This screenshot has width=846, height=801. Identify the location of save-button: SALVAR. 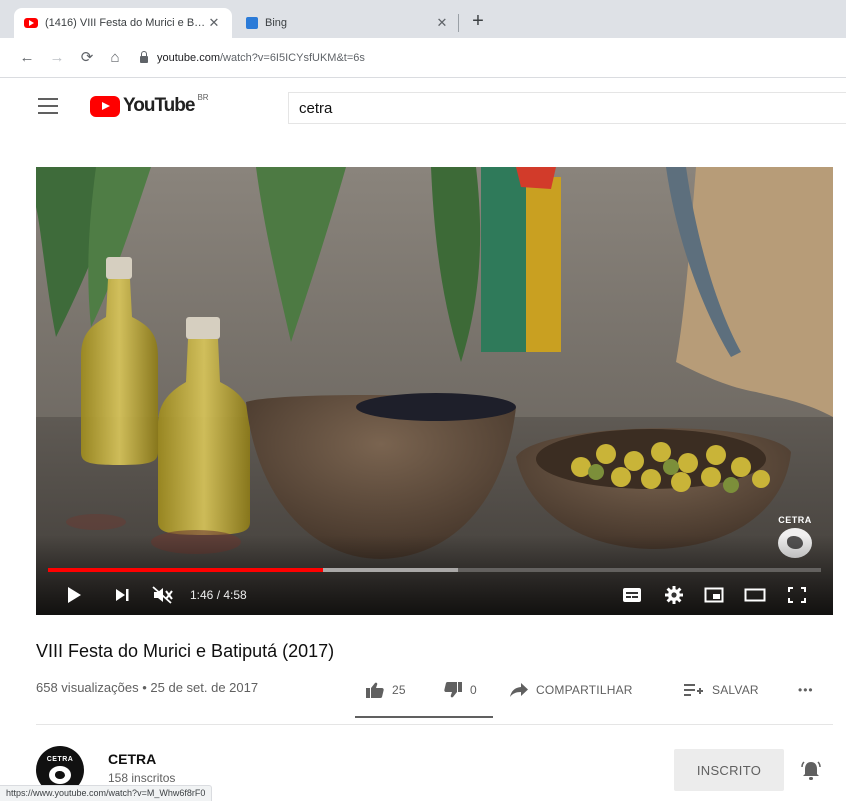
(721, 690).